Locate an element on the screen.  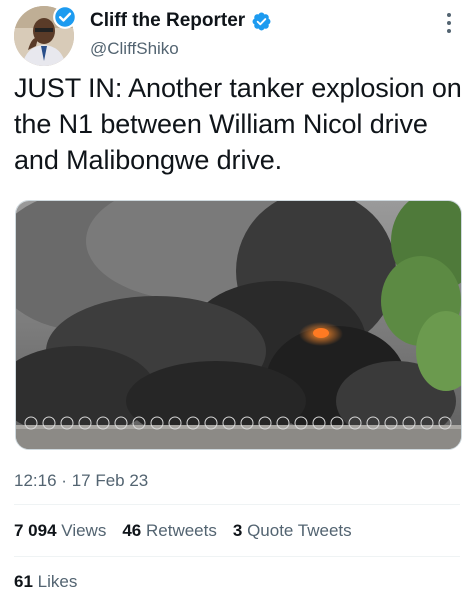
author-names: Cliff the Reporter @CliffShiko is located at coordinates (181, 34).